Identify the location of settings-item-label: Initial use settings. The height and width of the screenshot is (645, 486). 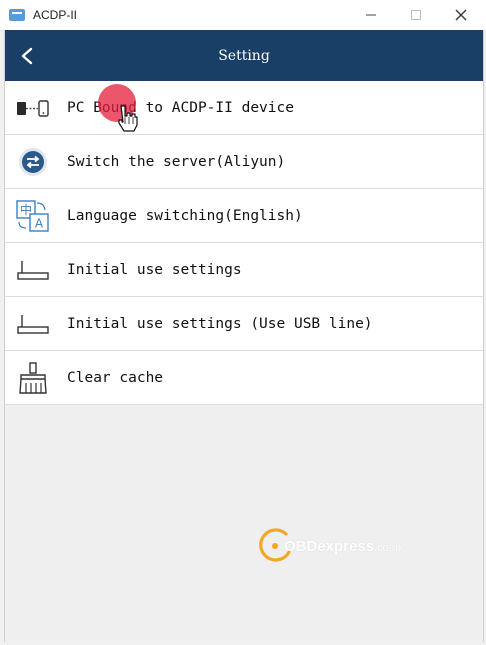
(154, 269).